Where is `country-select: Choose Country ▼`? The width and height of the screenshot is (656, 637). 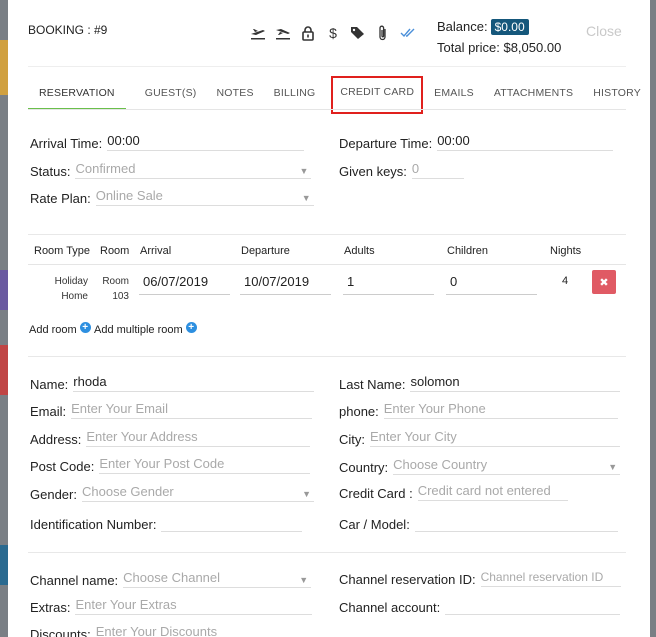
country-select: Choose Country ▼ is located at coordinates (507, 464).